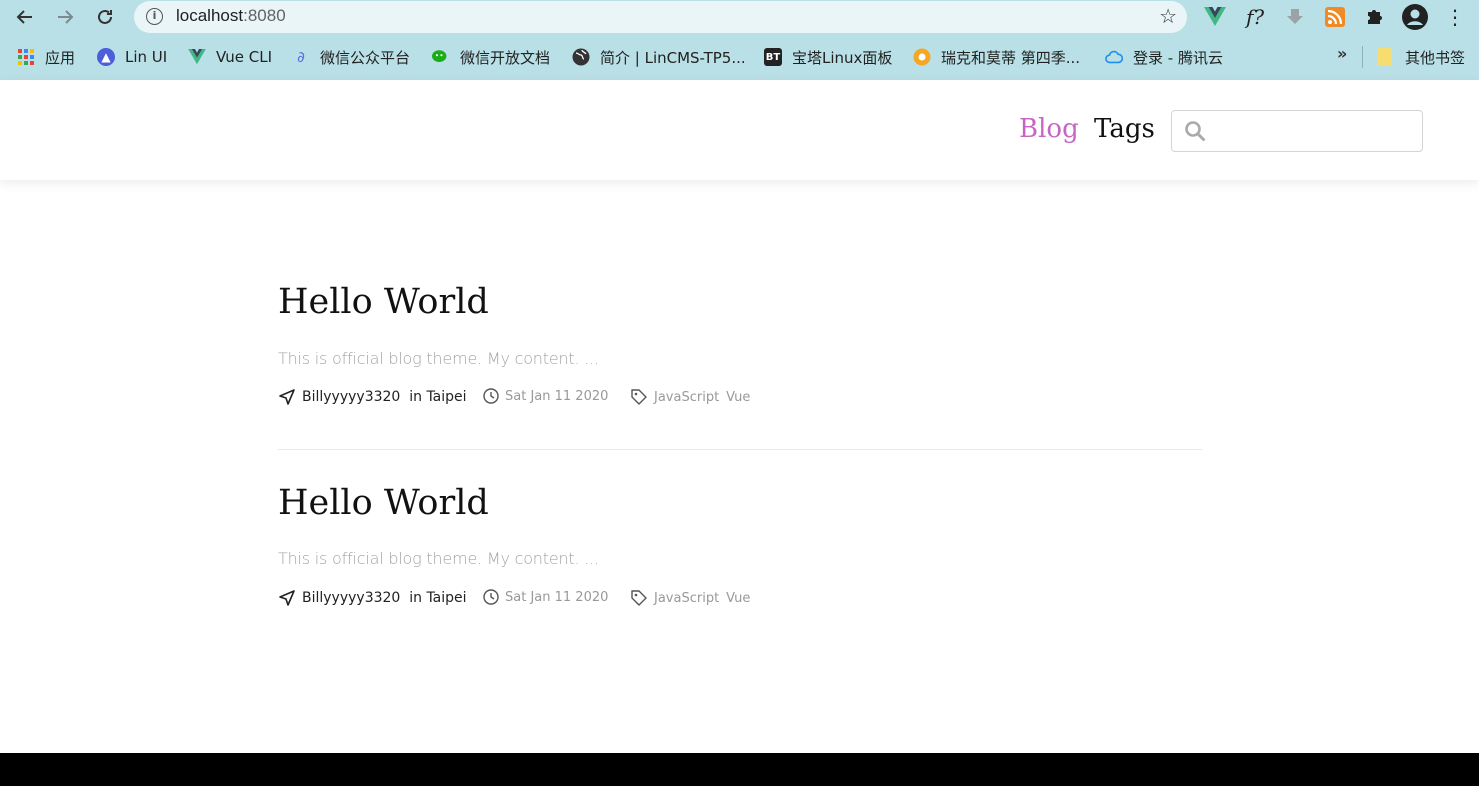 This screenshot has height=786, width=1479. I want to click on formula-extension-icon: f?, so click(1255, 17).